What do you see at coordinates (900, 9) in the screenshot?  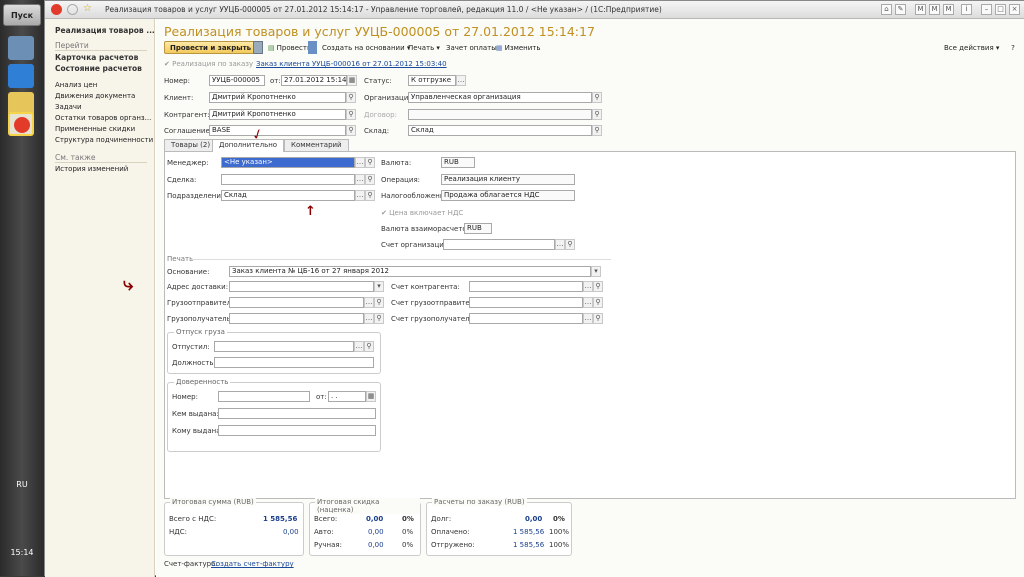 I see `edit-icon: ✎` at bounding box center [900, 9].